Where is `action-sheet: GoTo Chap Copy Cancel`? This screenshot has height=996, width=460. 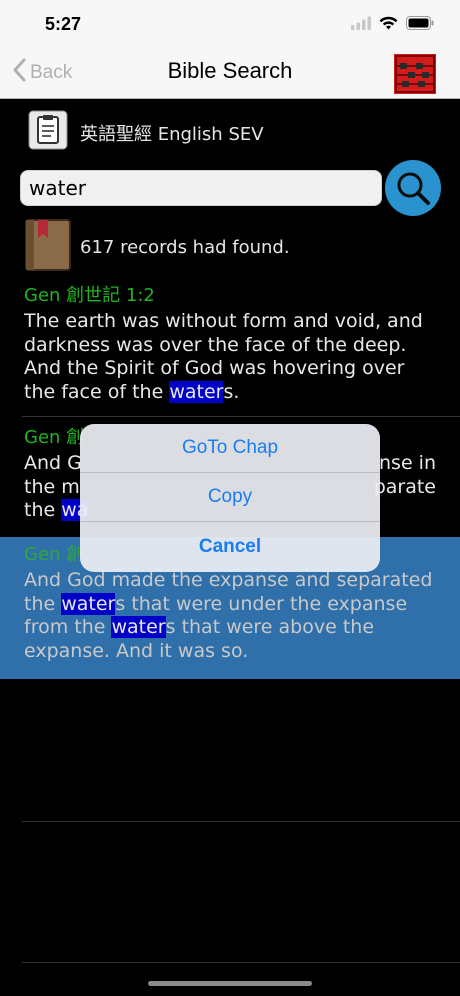 action-sheet: GoTo Chap Copy Cancel is located at coordinates (230, 498).